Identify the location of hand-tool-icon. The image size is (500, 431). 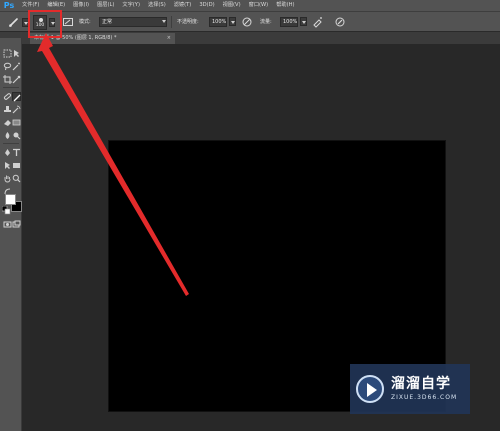
(7, 178).